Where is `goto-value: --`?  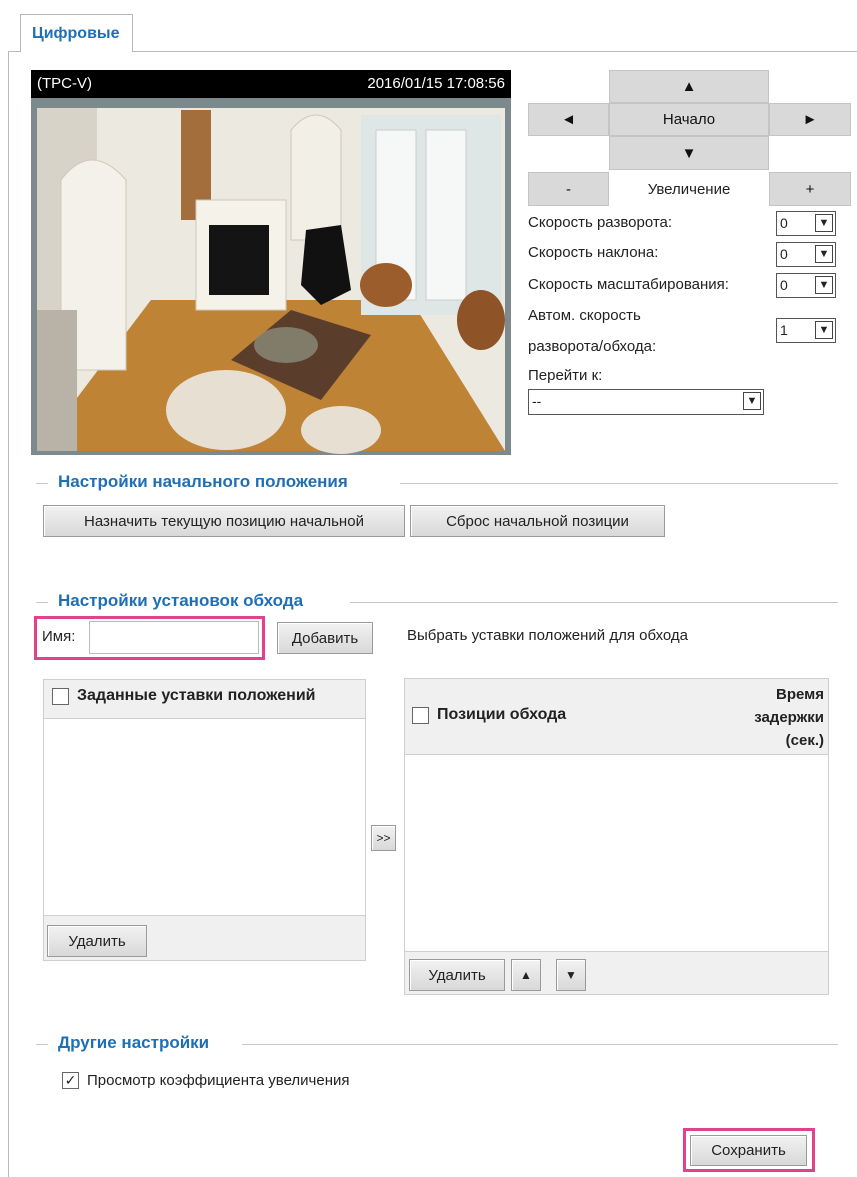 goto-value: -- is located at coordinates (537, 401).